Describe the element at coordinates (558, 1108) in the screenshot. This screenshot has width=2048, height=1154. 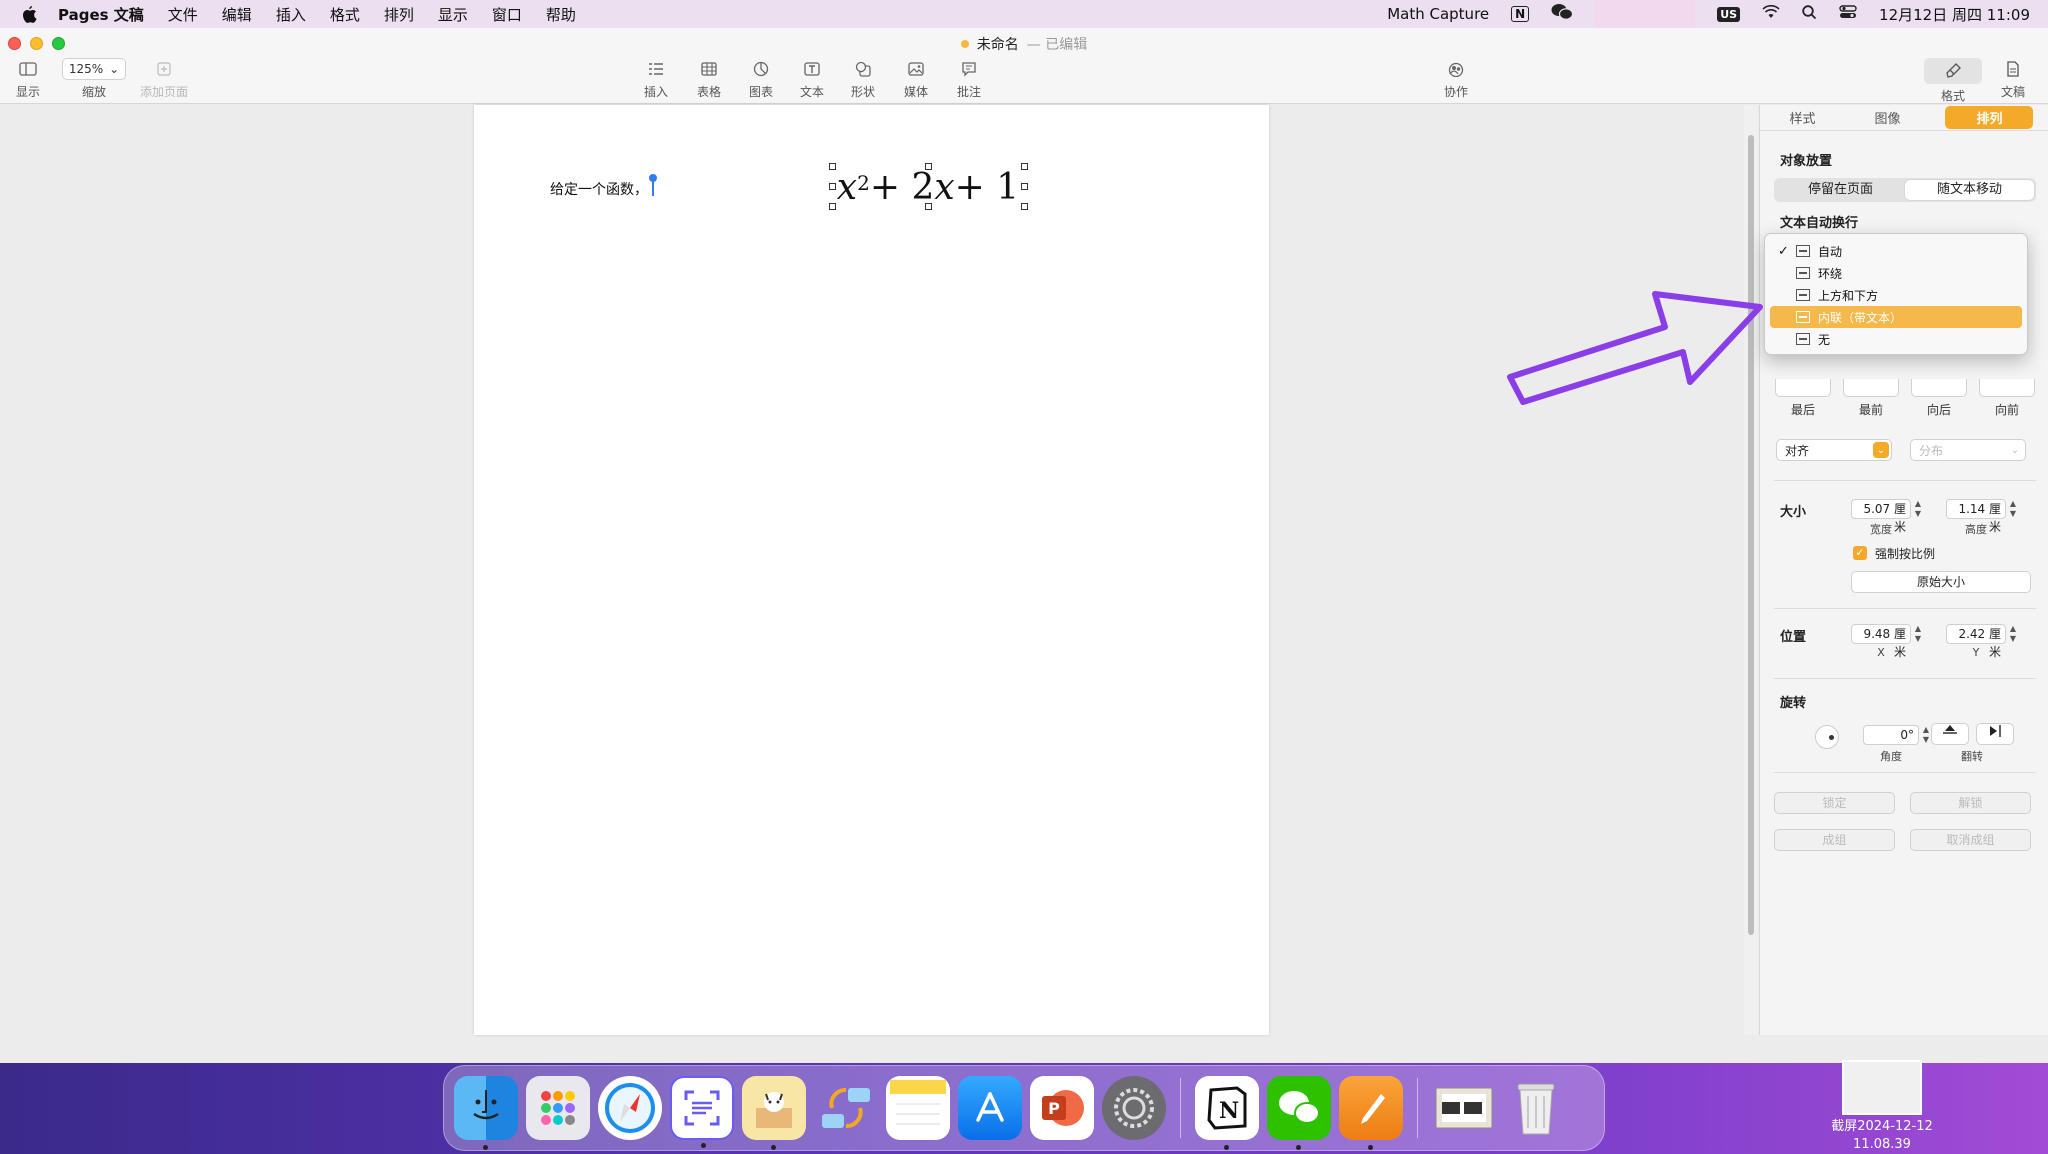
I see `launchpad-icon` at that location.